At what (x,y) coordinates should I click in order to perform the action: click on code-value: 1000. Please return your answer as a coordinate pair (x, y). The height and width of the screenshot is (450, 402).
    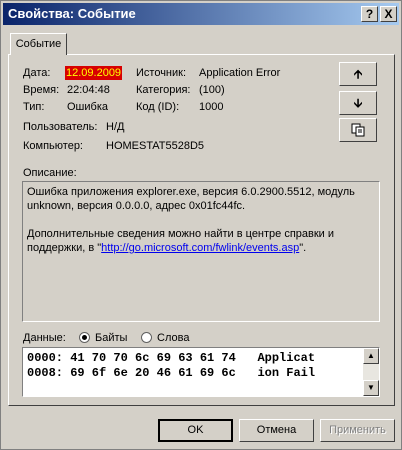
    Looking at the image, I should click on (211, 107).